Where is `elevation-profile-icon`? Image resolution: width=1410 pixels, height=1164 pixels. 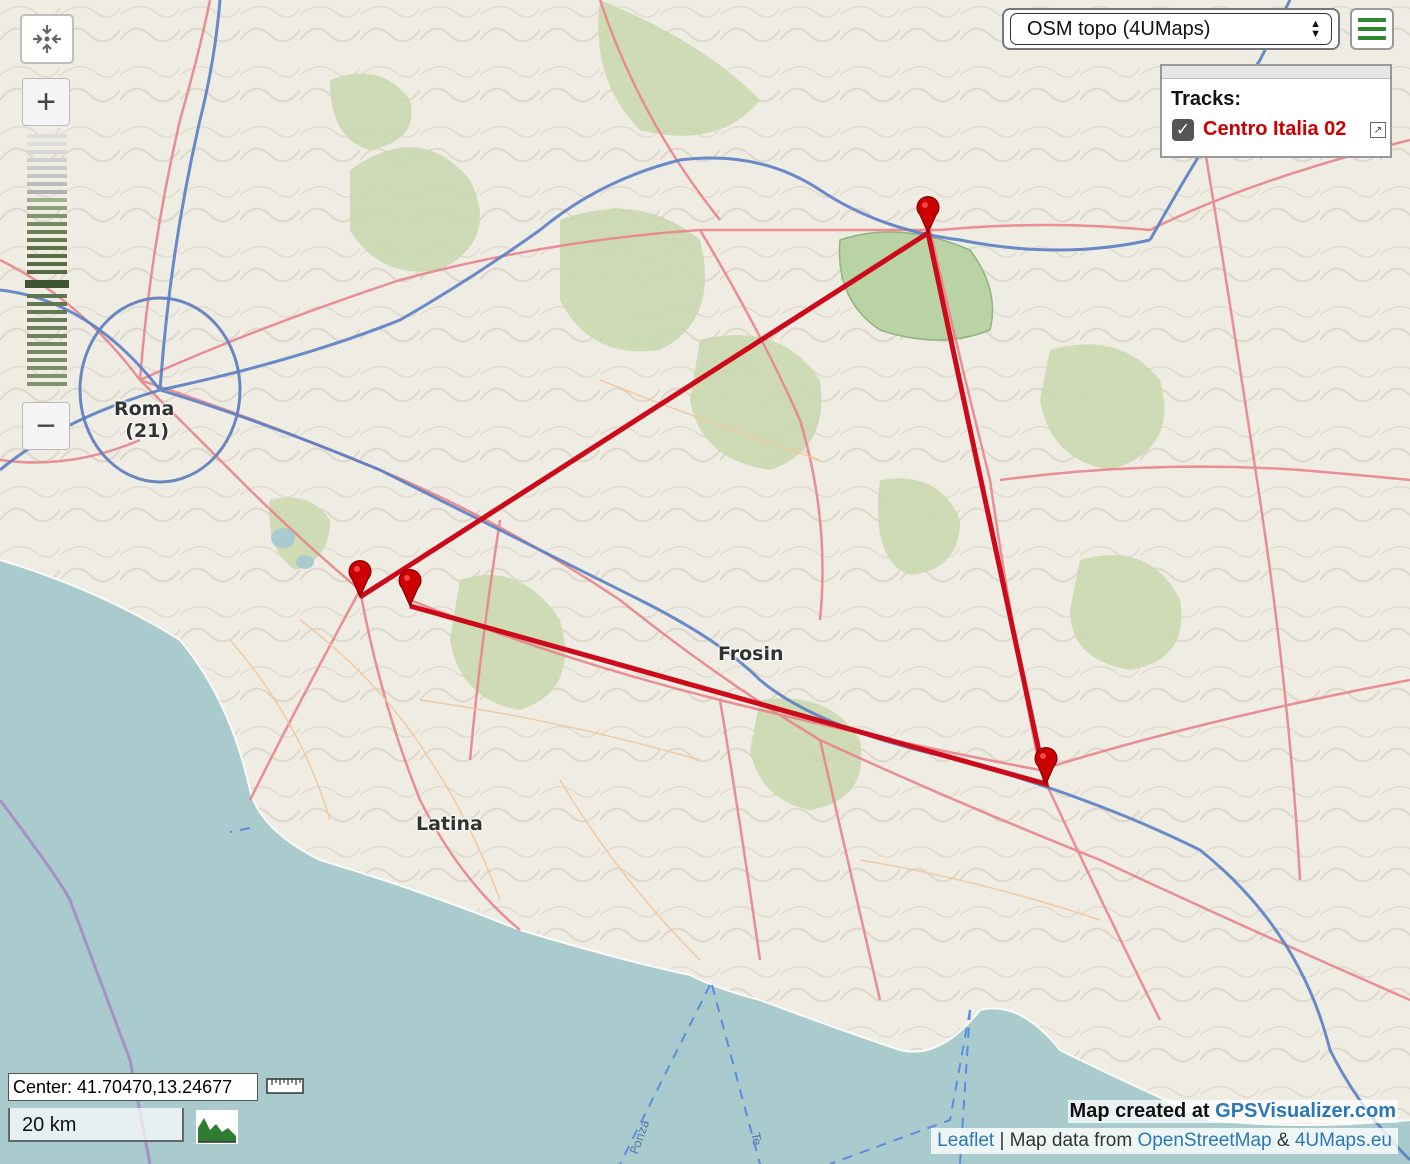
elevation-profile-icon is located at coordinates (217, 1127).